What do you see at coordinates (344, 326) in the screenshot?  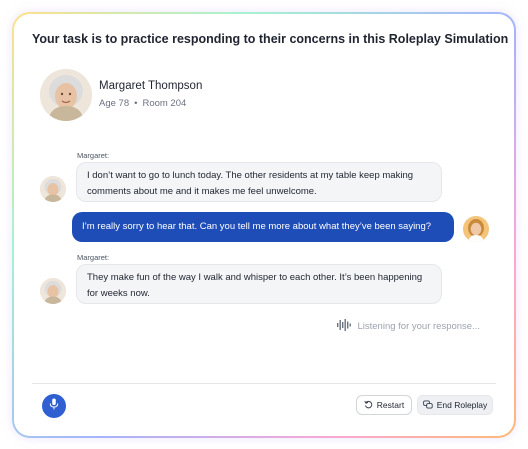 I see `waveform-icon` at bounding box center [344, 326].